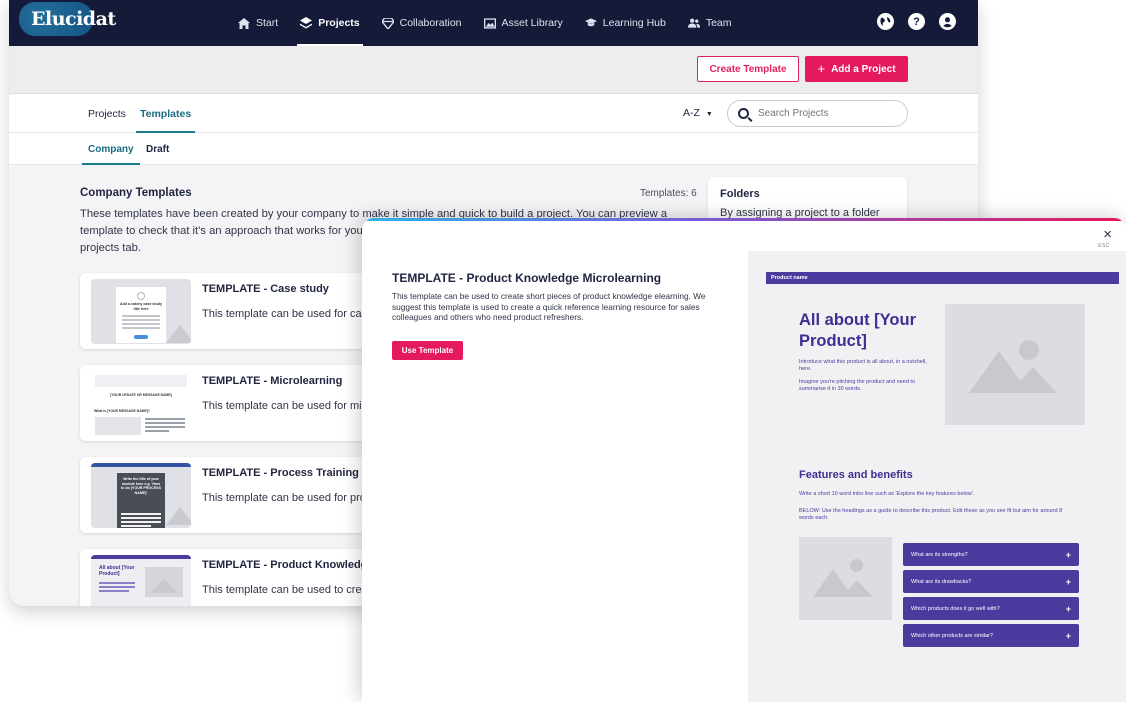 The width and height of the screenshot is (1126, 702). I want to click on nav-start-label: Start, so click(267, 23).